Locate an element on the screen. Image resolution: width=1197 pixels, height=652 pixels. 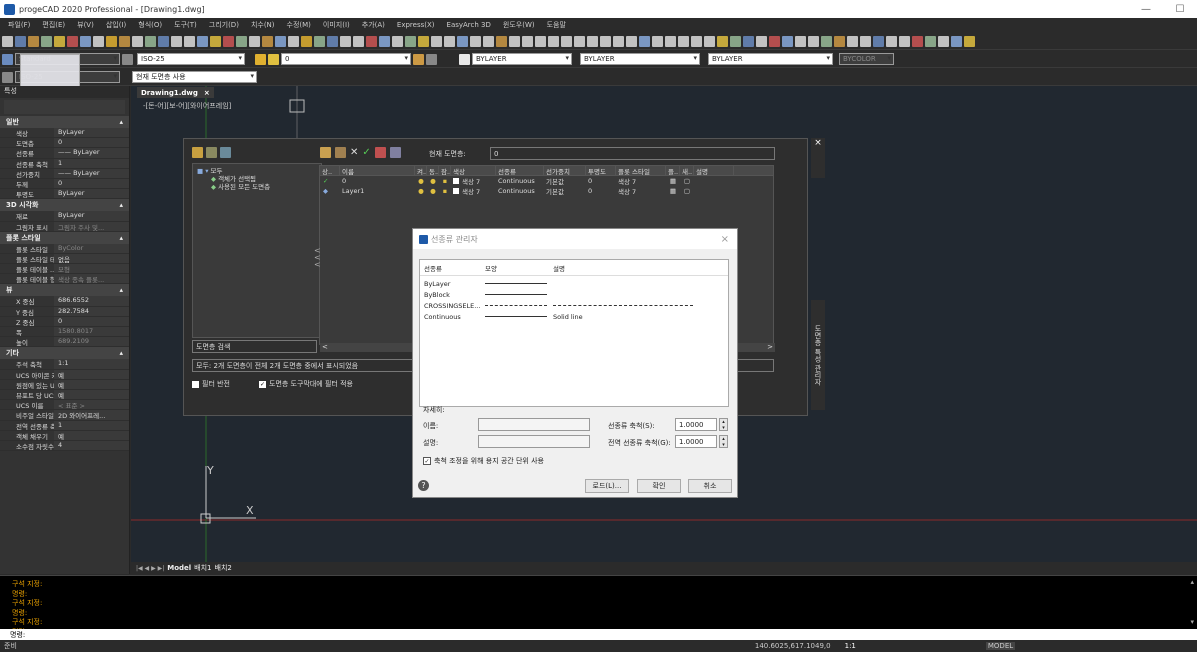
dim-style-combo: ISO-25 is located at coordinates (191, 59).